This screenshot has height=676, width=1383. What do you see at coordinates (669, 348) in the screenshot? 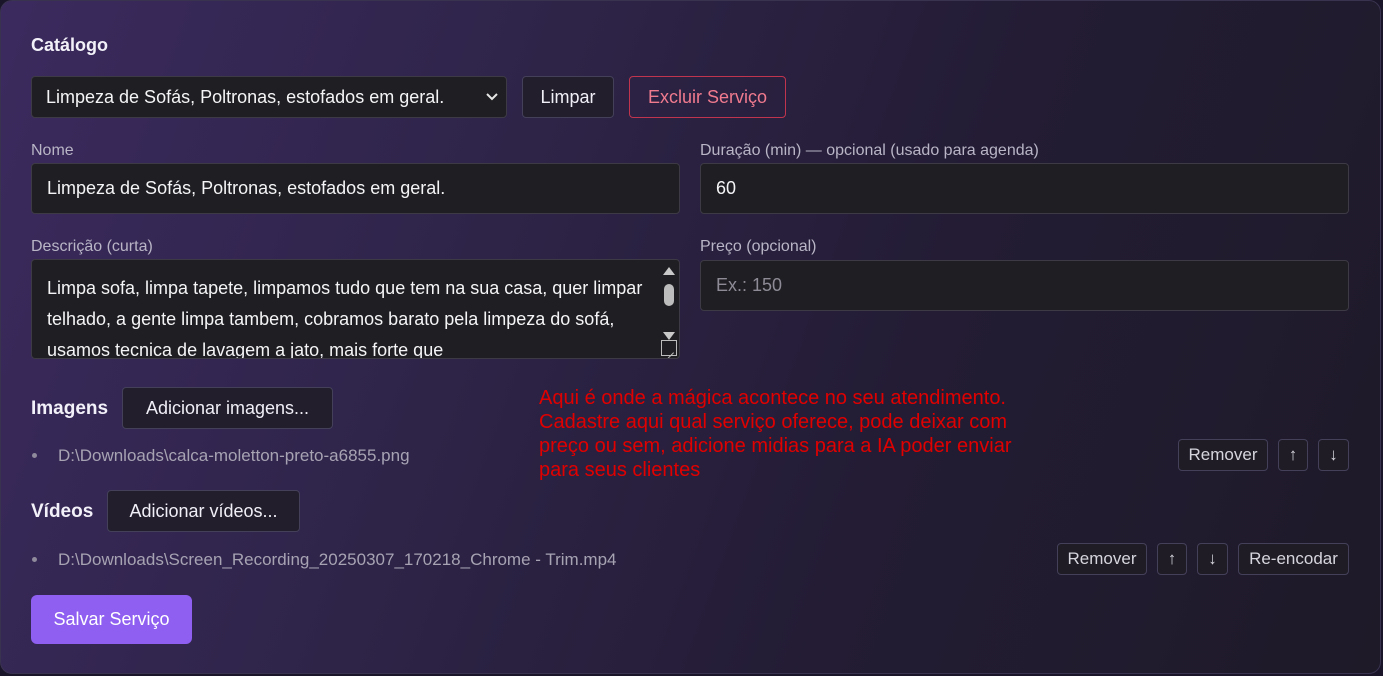
I see `resize-handle-icon` at bounding box center [669, 348].